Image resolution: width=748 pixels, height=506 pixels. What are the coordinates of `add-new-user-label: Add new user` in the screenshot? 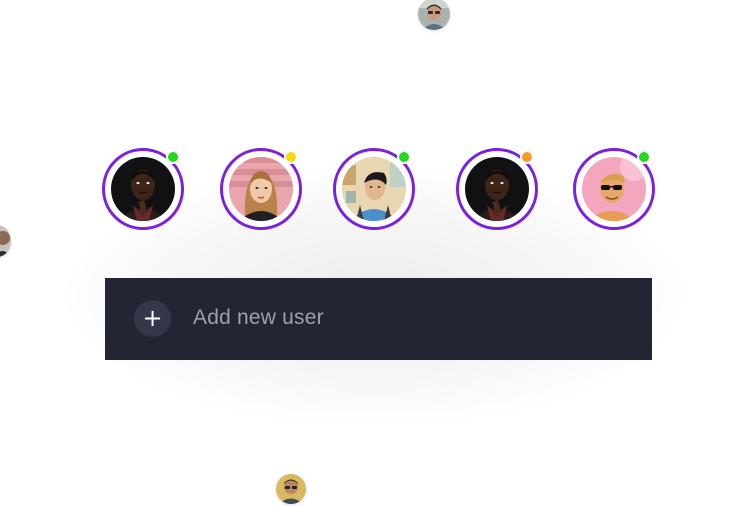 It's located at (258, 317).